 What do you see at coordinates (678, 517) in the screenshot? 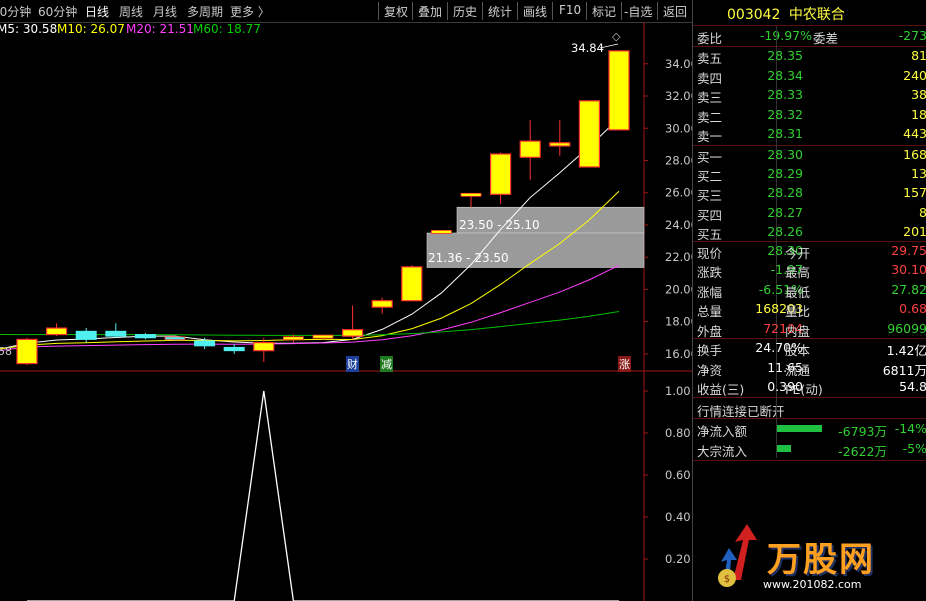
I see `ind-tick-label: 0.40` at bounding box center [678, 517].